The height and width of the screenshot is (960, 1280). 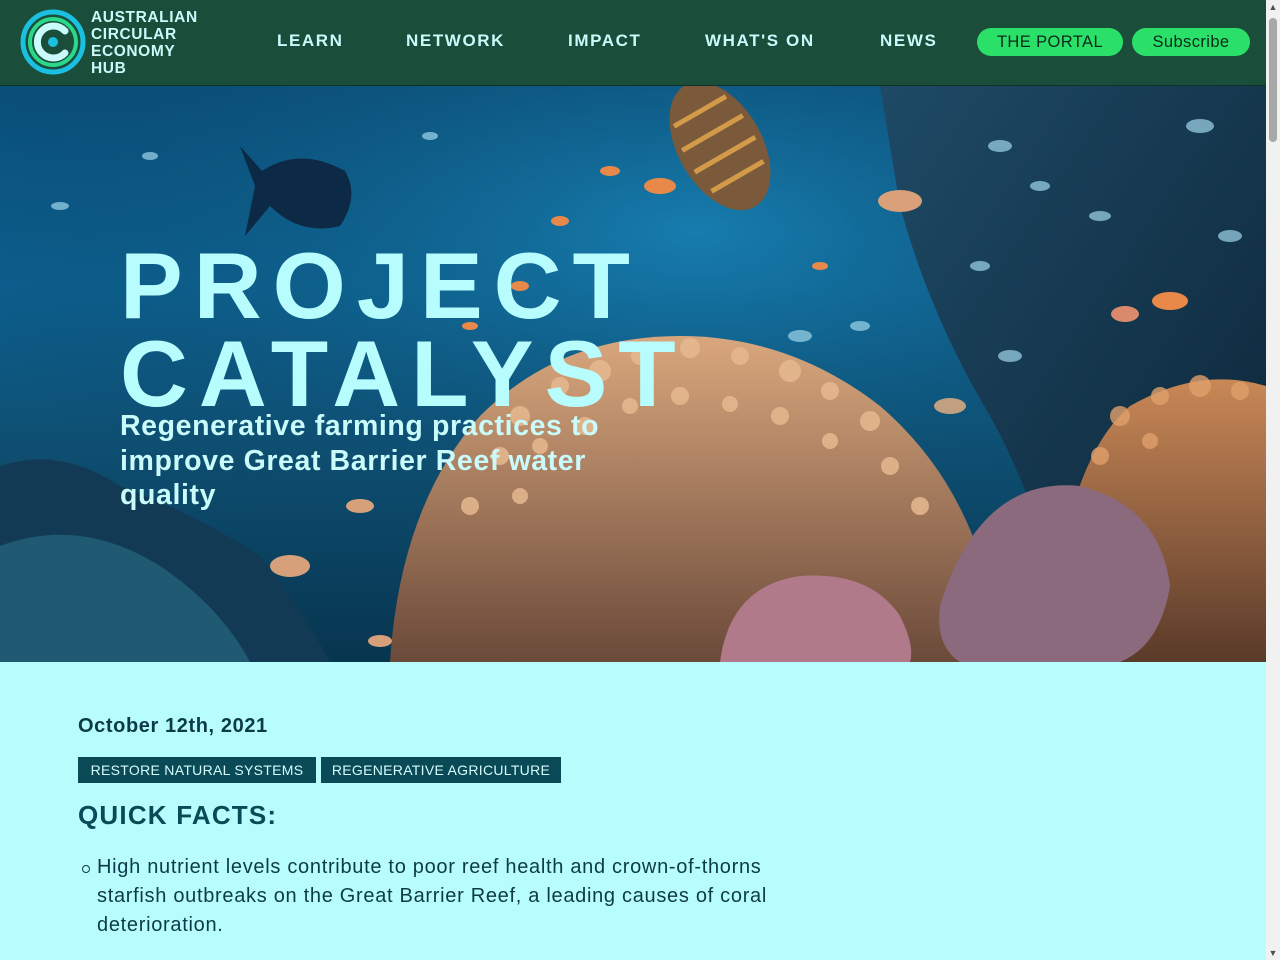 What do you see at coordinates (403, 373) in the screenshot?
I see `hero-title-line: CATALYST` at bounding box center [403, 373].